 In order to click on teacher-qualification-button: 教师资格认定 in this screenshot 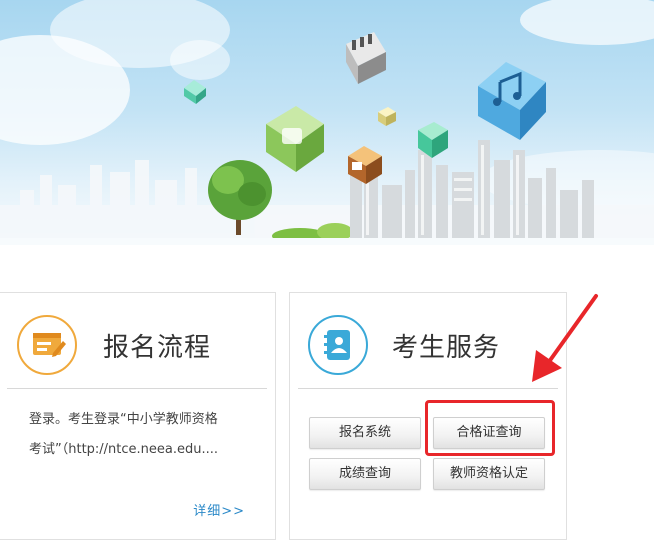, I will do `click(489, 474)`.